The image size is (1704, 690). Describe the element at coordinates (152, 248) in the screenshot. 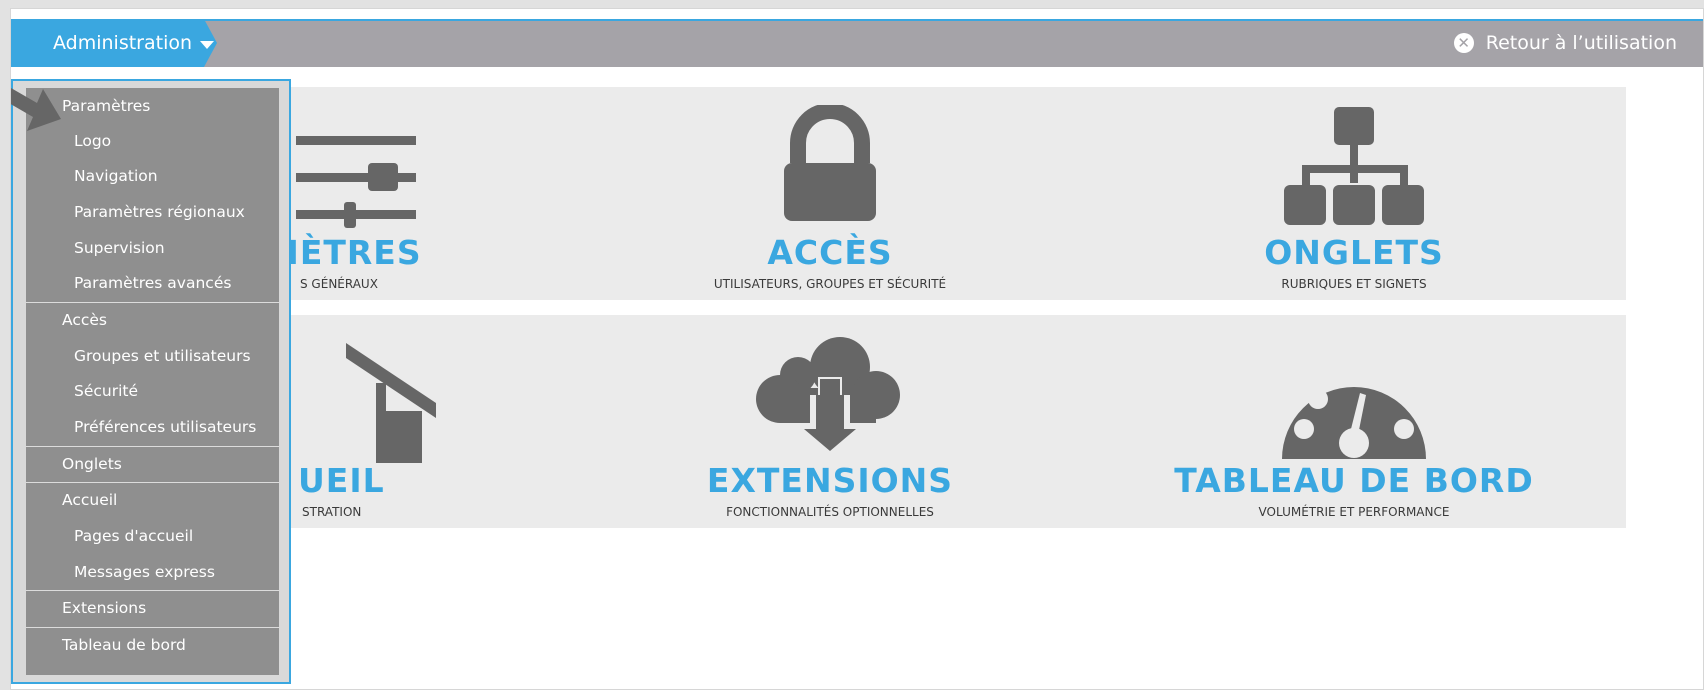

I see `menu-item-supervision: Supervision` at that location.